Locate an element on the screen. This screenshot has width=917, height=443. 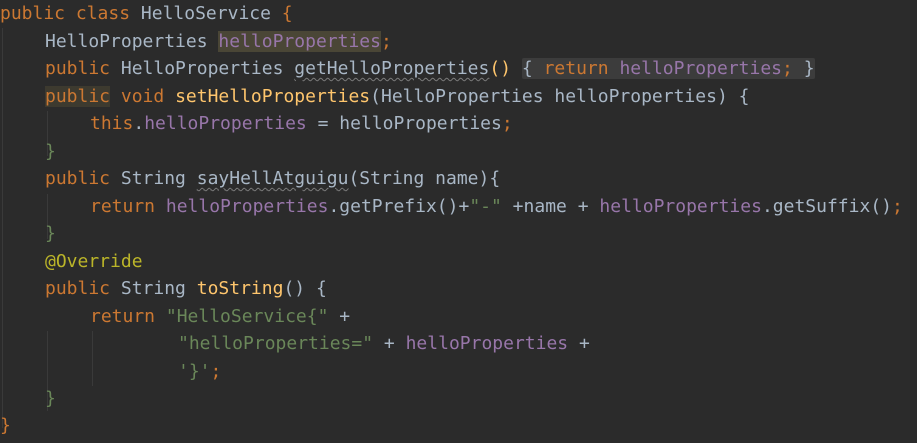
code-line-concat: "helloProperties=" + helloProperties + is located at coordinates (384, 343).